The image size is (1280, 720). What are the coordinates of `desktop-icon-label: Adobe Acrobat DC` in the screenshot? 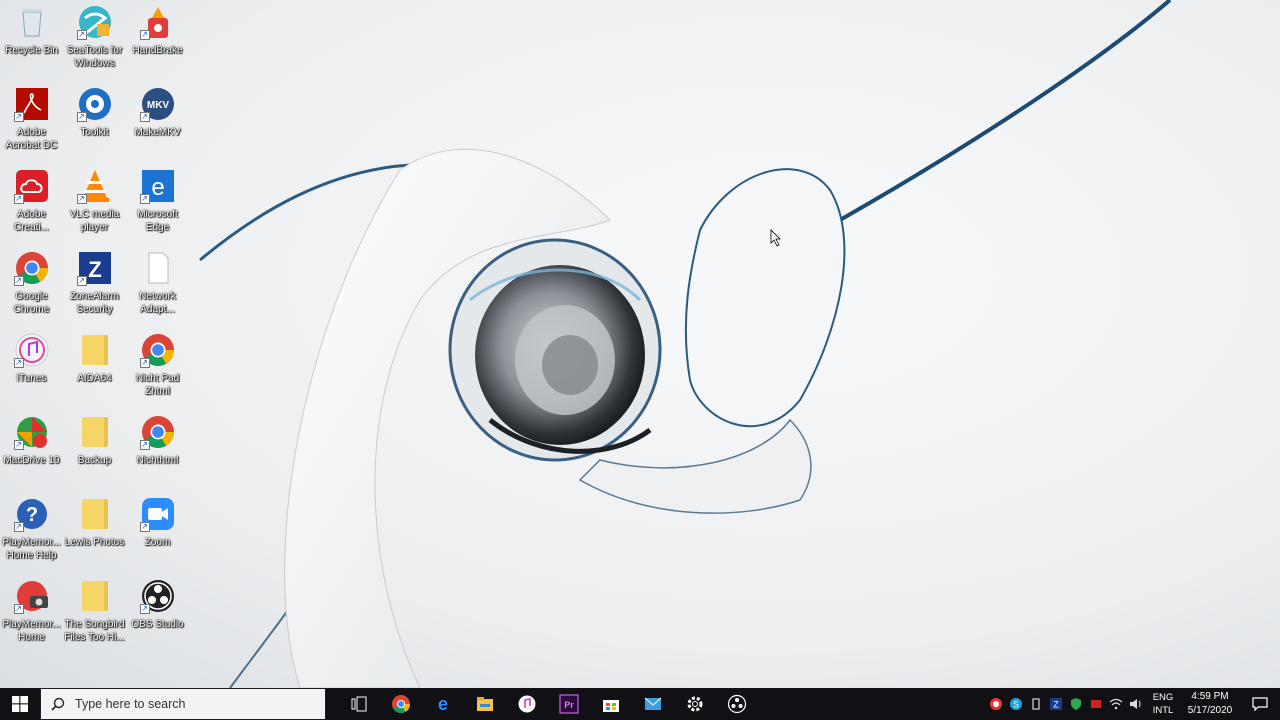 It's located at (31, 139).